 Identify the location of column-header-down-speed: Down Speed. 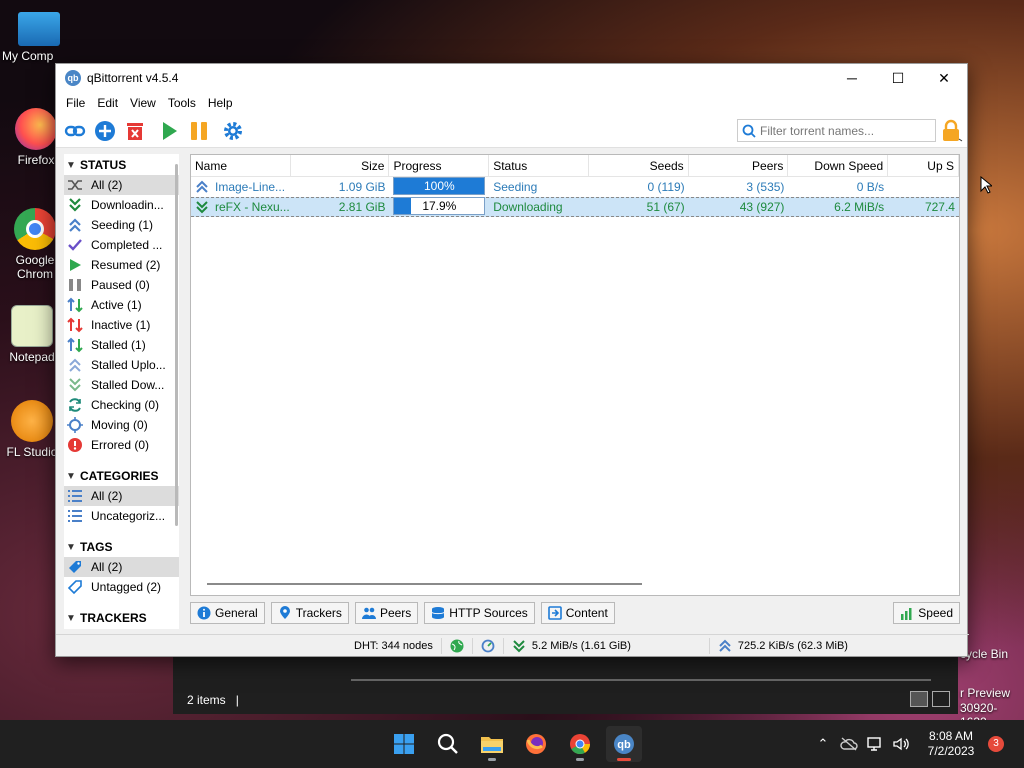
(838, 165).